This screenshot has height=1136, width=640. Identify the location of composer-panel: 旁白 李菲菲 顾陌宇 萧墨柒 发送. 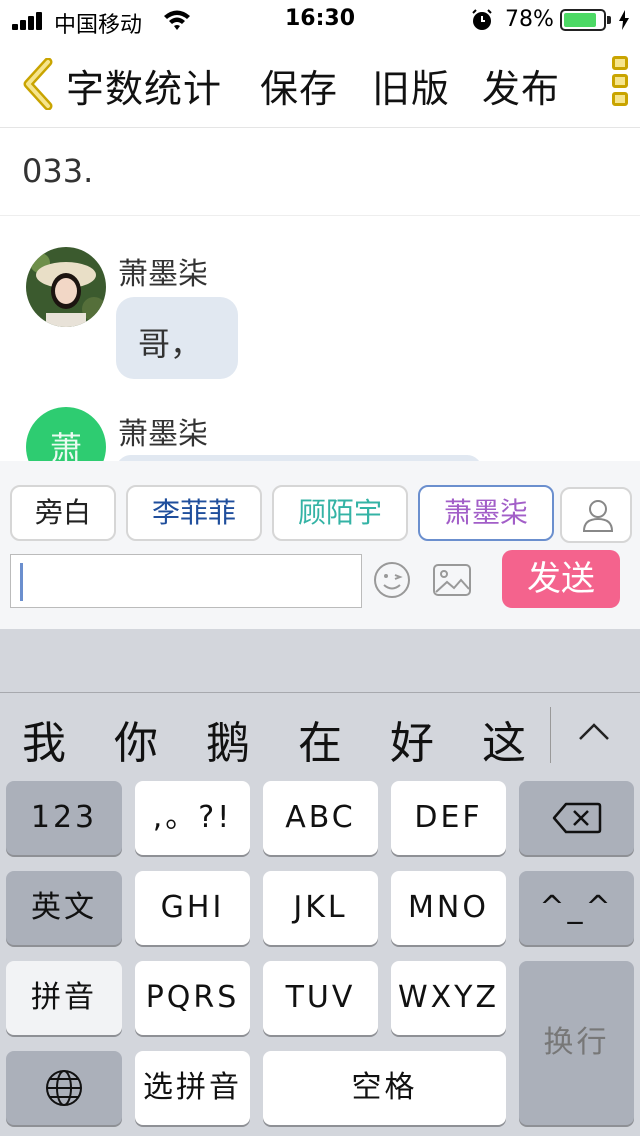
(320, 545).